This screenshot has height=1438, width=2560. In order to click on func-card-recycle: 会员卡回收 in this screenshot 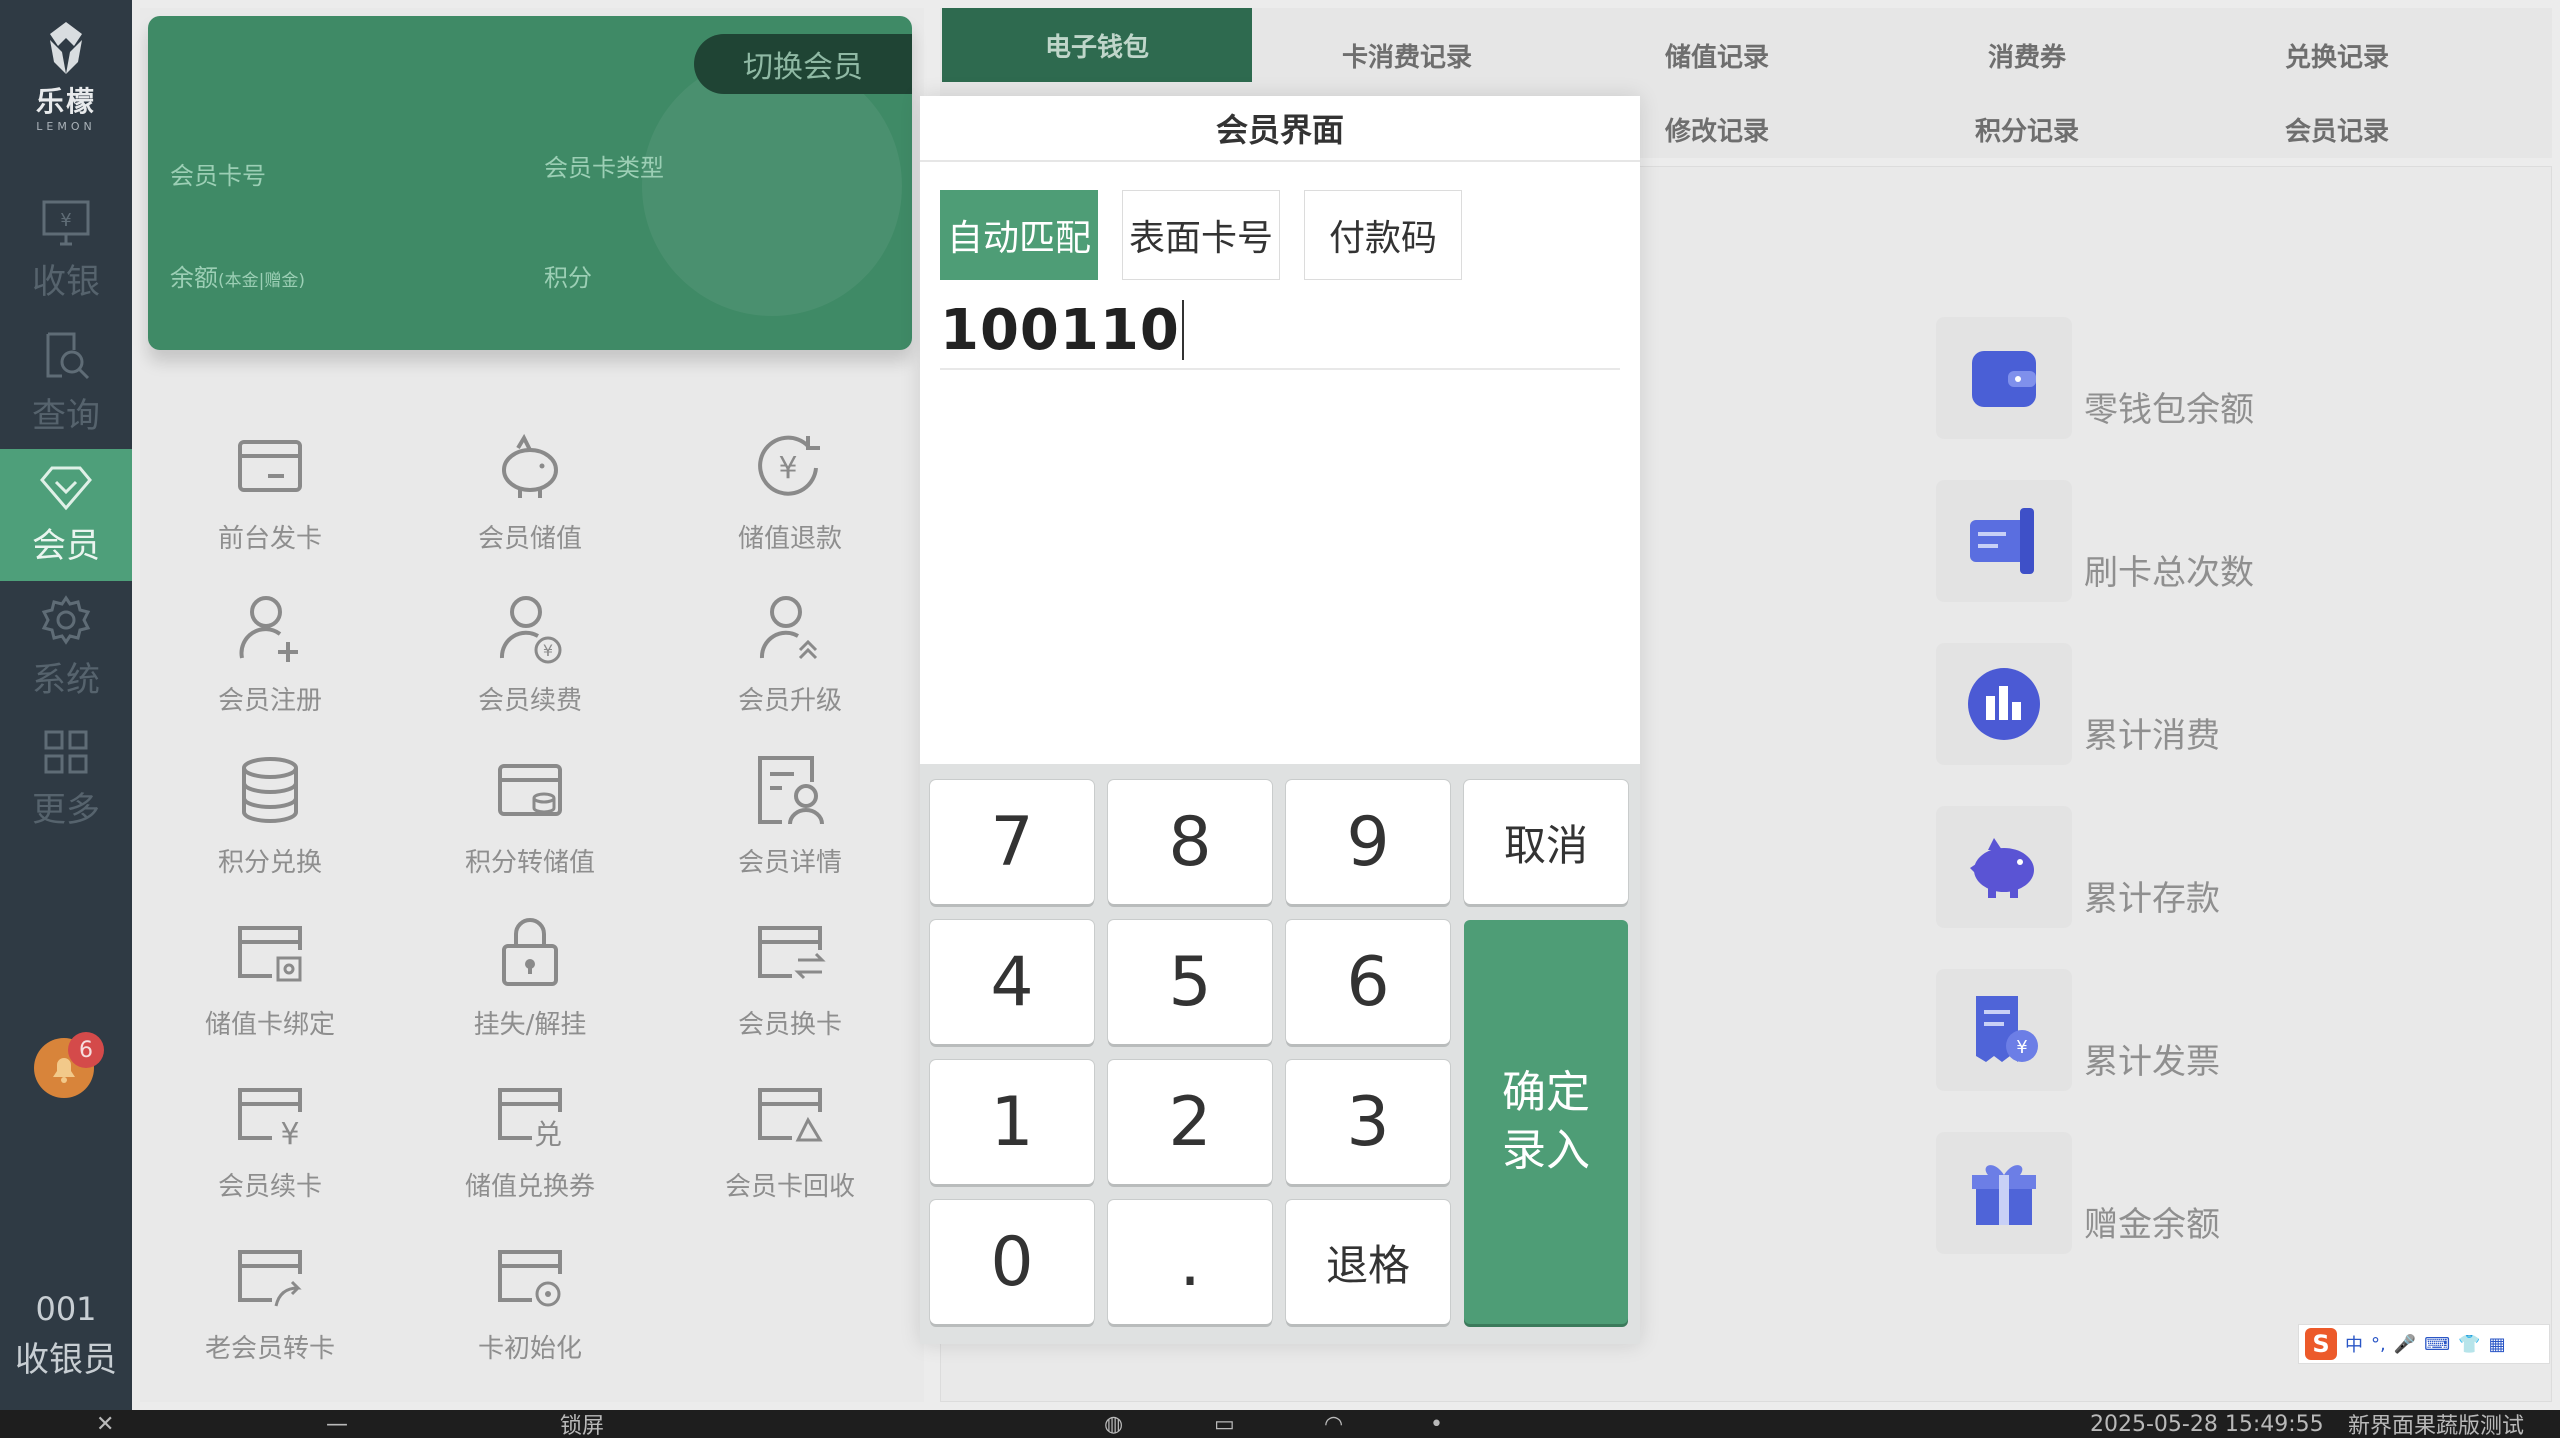, I will do `click(790, 1142)`.